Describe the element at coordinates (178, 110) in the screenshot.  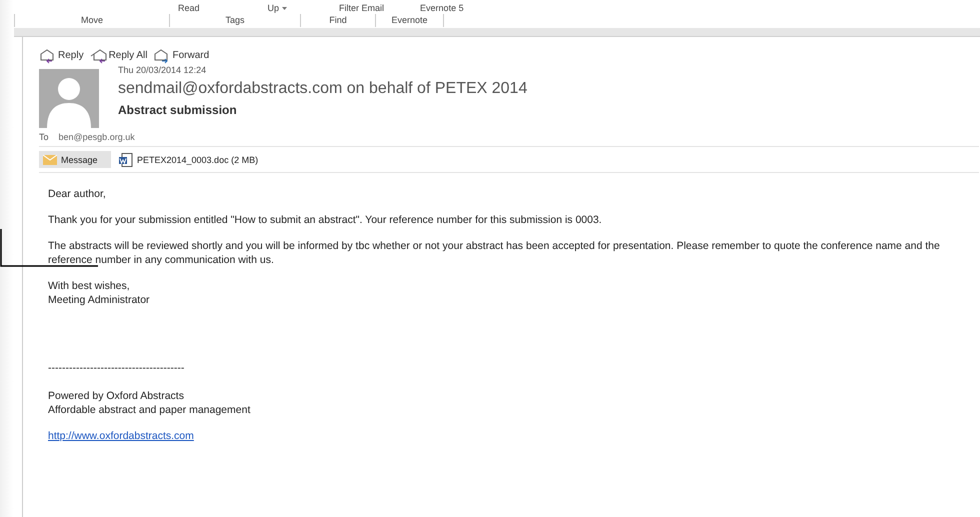
I see `subject-text: Abstract submission` at that location.